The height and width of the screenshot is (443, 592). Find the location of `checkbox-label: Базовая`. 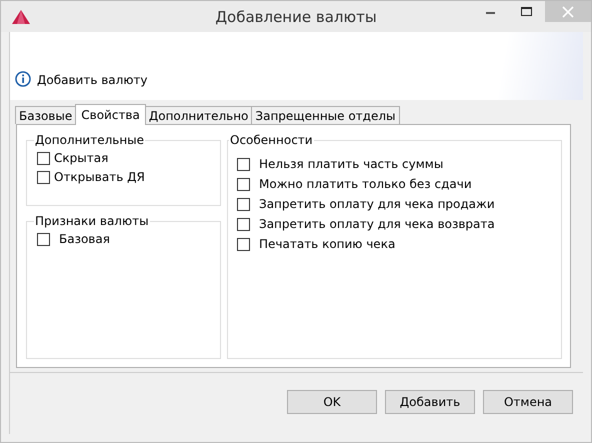

checkbox-label: Базовая is located at coordinates (84, 239).